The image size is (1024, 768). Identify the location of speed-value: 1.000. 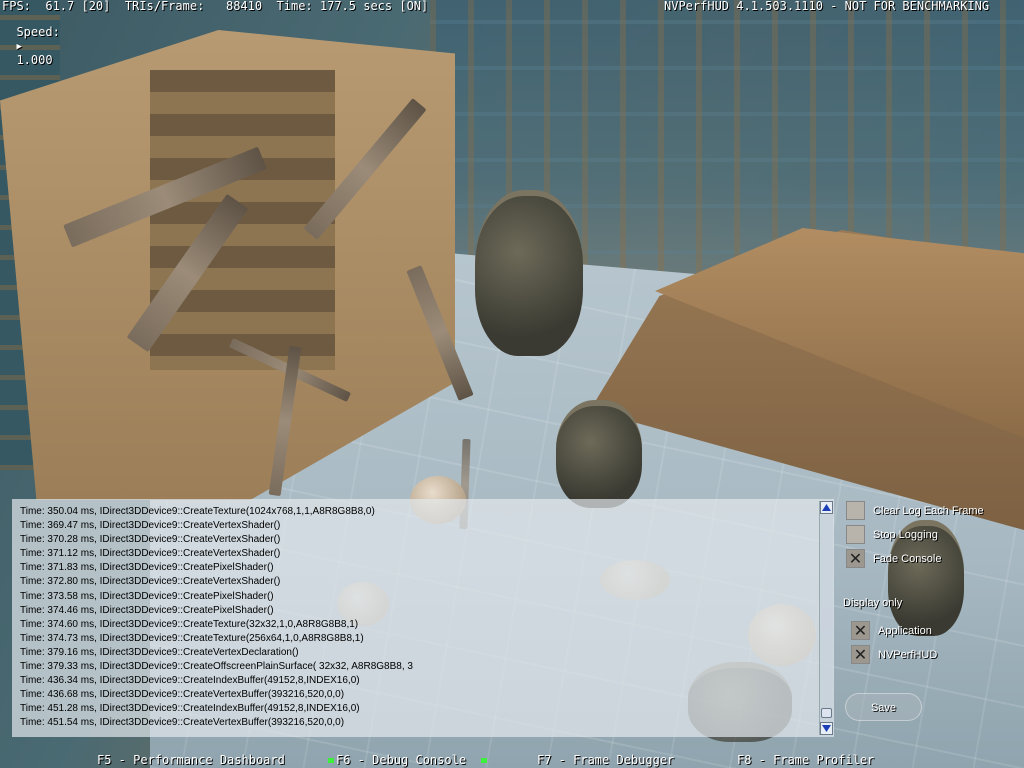
(34, 60).